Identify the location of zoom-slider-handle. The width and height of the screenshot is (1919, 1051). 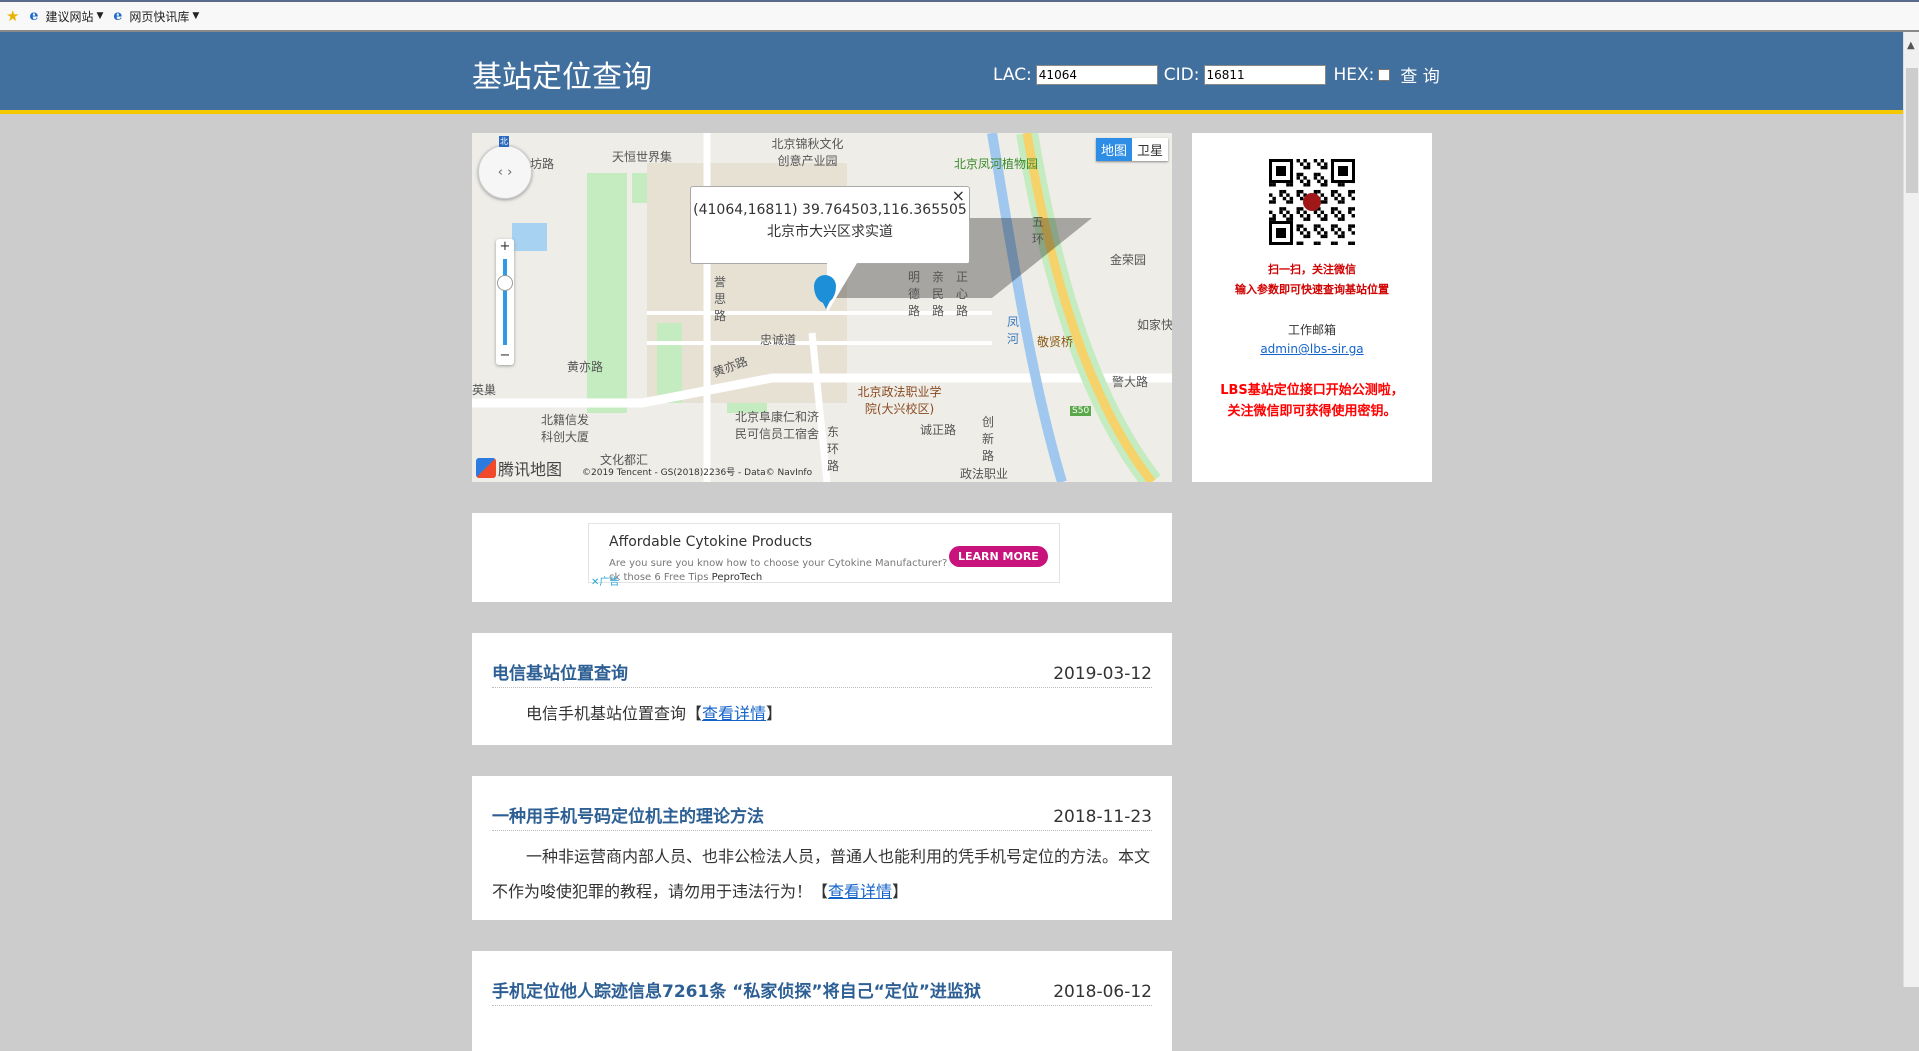
(505, 283).